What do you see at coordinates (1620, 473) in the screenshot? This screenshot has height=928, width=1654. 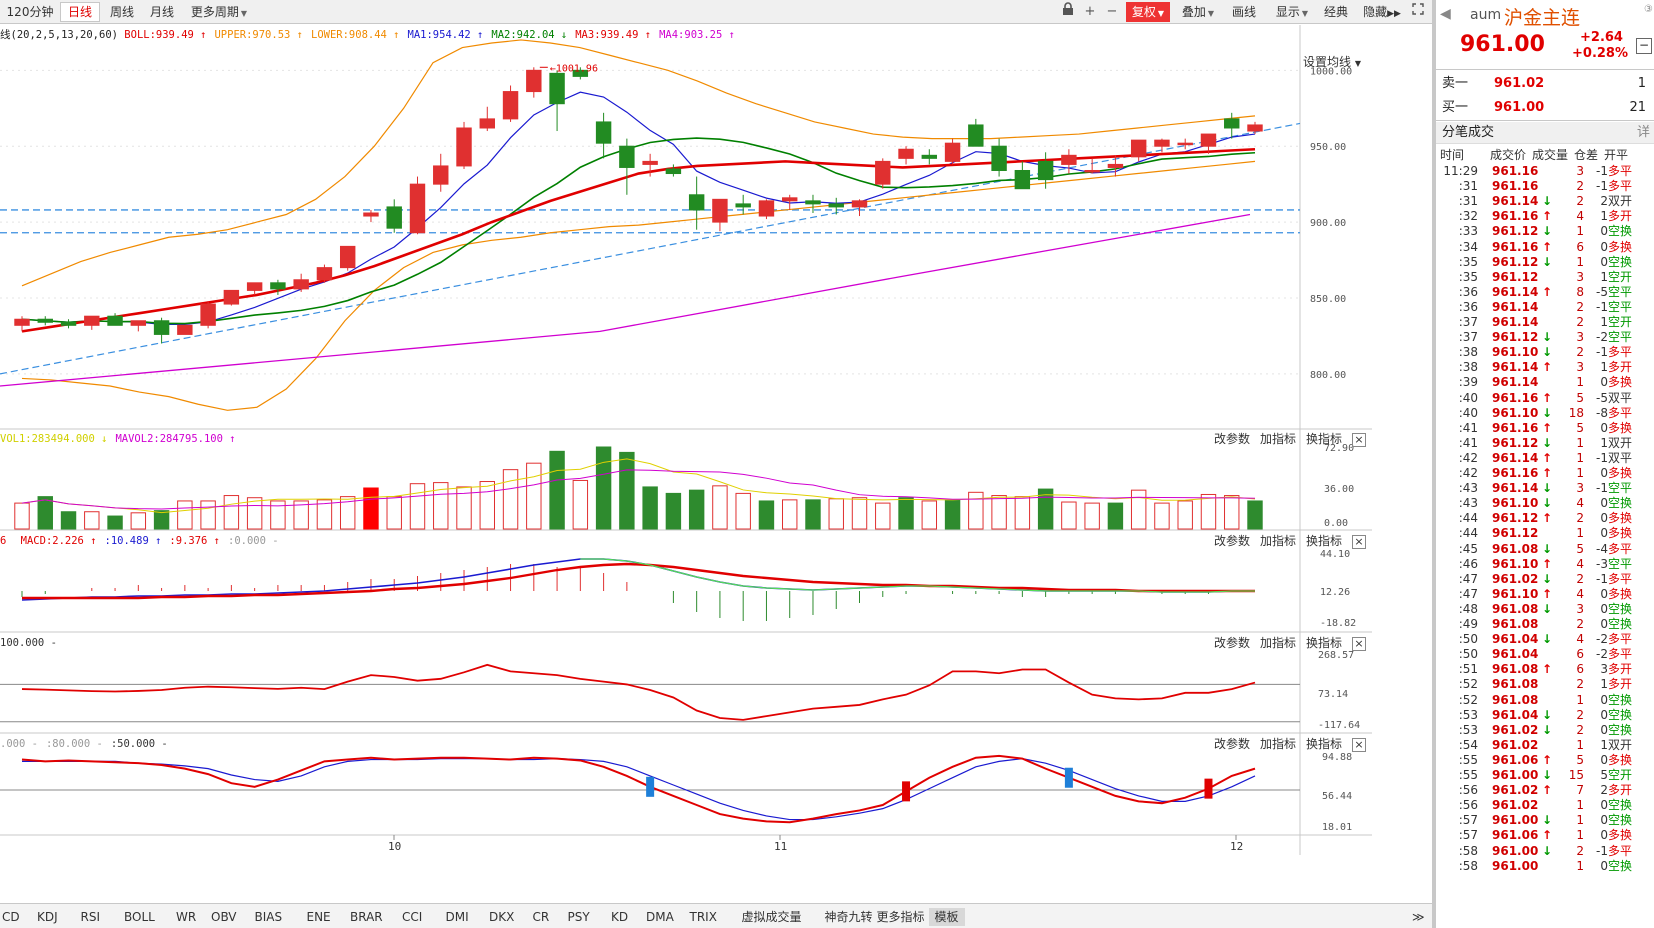 I see `tick-type: 多换` at bounding box center [1620, 473].